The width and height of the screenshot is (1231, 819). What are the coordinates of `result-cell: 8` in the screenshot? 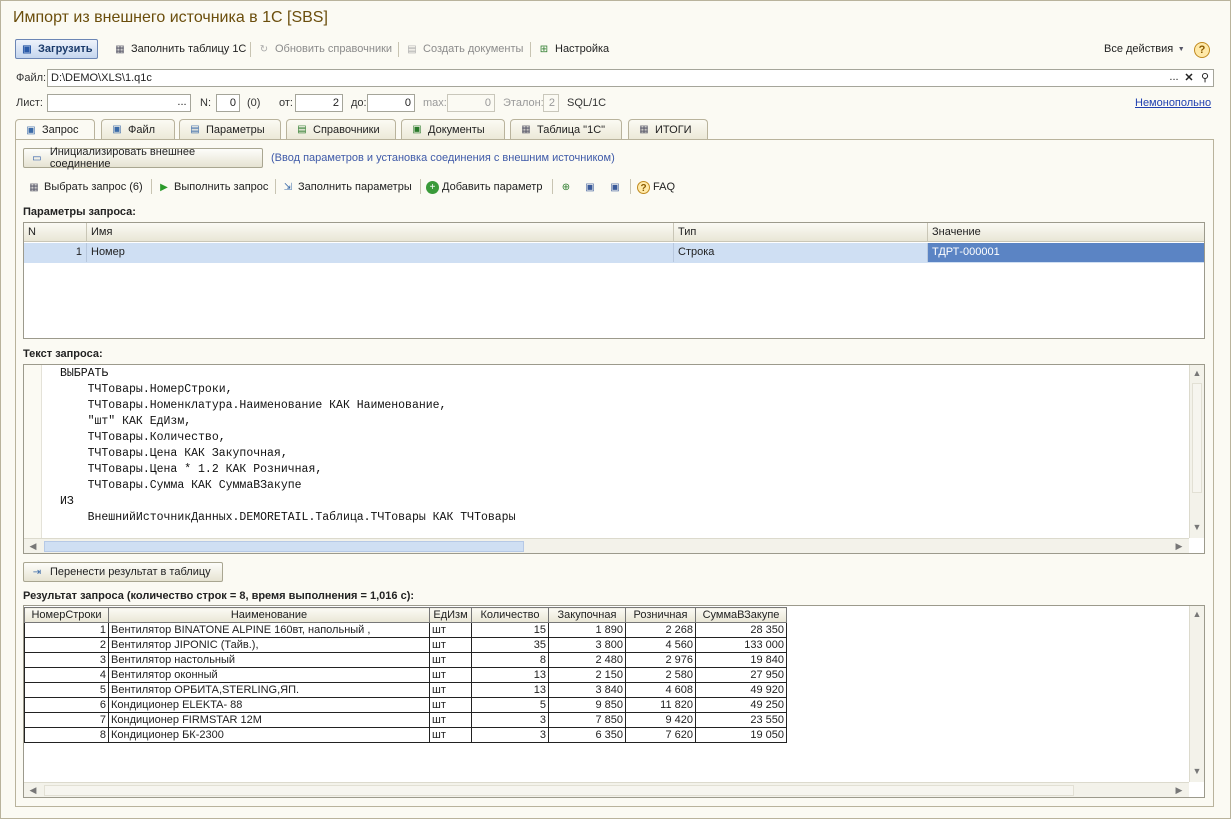 It's located at (66, 735).